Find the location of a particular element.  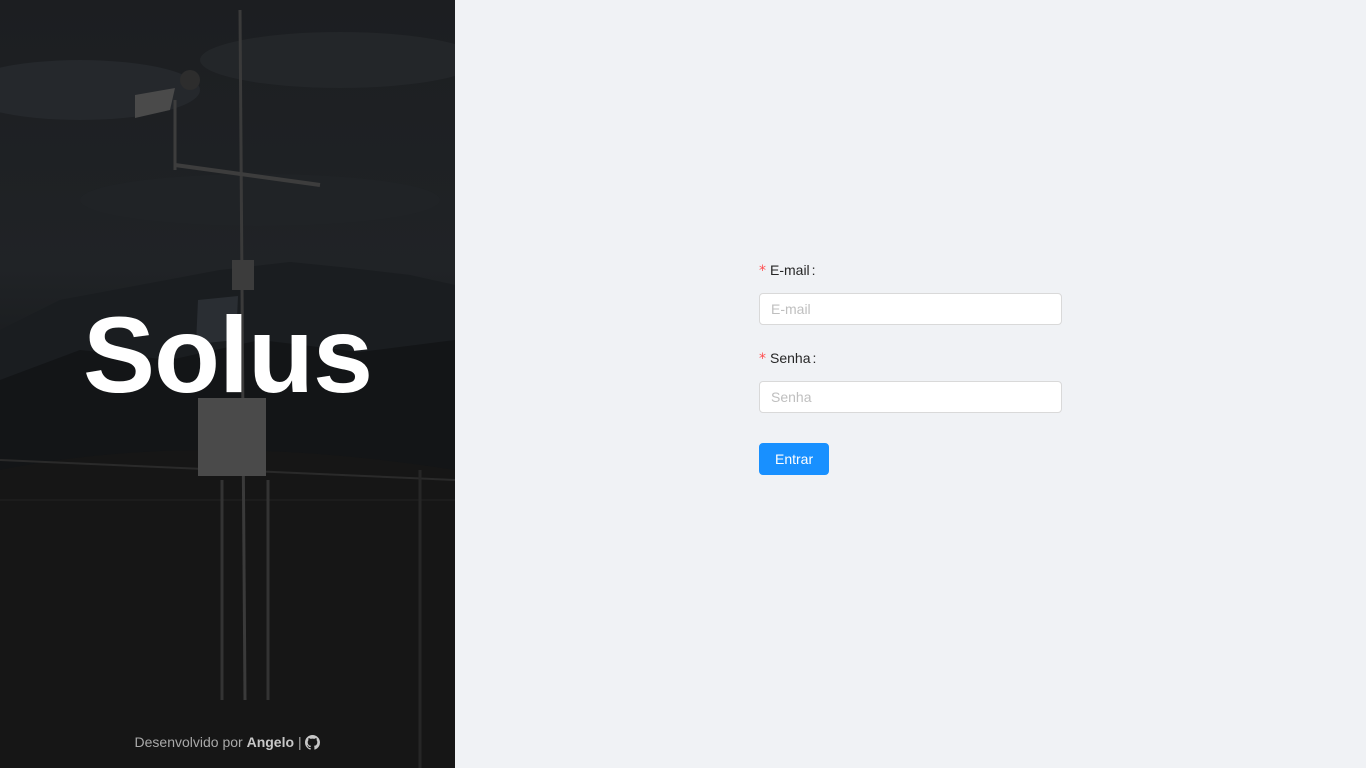

password-label: * Senha: is located at coordinates (910, 358).